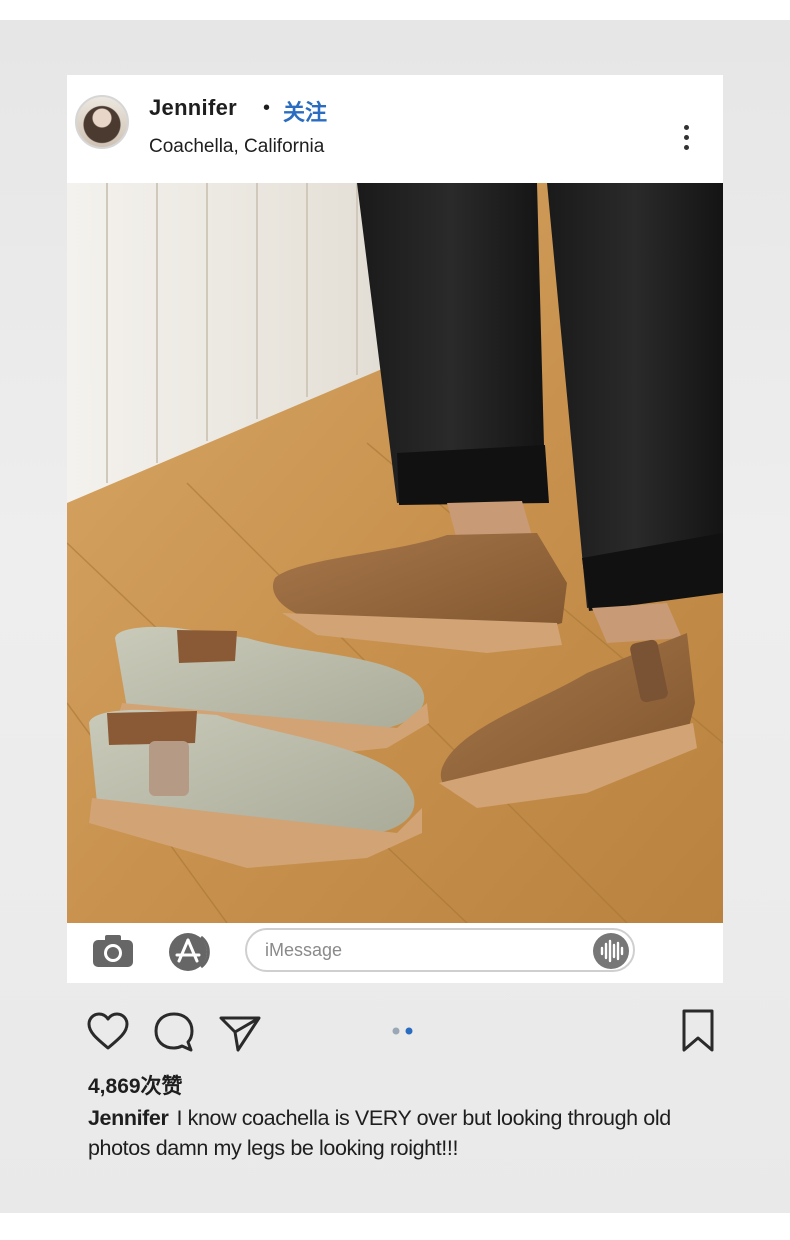 This screenshot has width=790, height=1240. I want to click on post-header: Jennifer • 关注 Coachella, California, so click(395, 129).